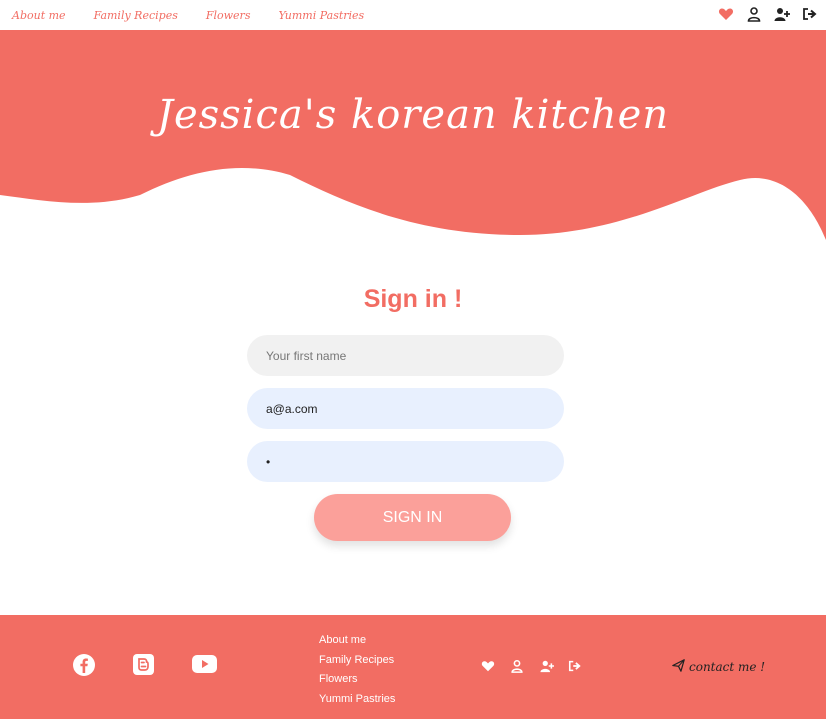 The image size is (826, 719). Describe the element at coordinates (532, 667) in the screenshot. I see `footer-icons` at that location.